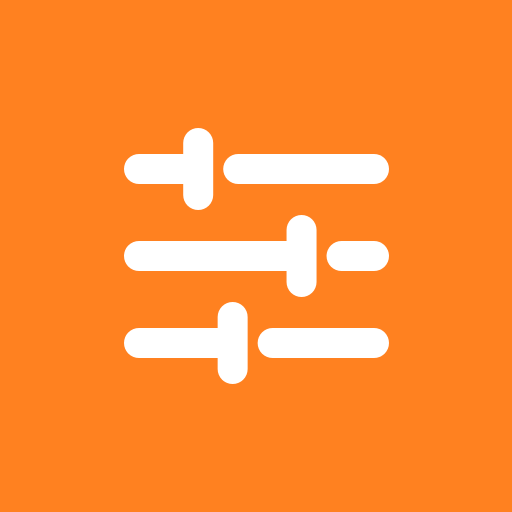 This screenshot has height=512, width=512. What do you see at coordinates (232, 343) in the screenshot?
I see `slider-3-knob` at bounding box center [232, 343].